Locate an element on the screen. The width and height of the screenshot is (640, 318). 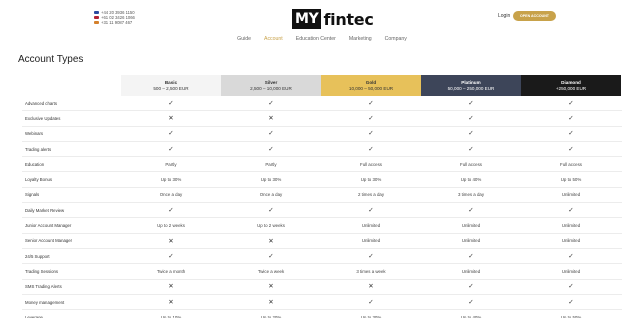
cell-gold: ✕ is located at coordinates (371, 286).